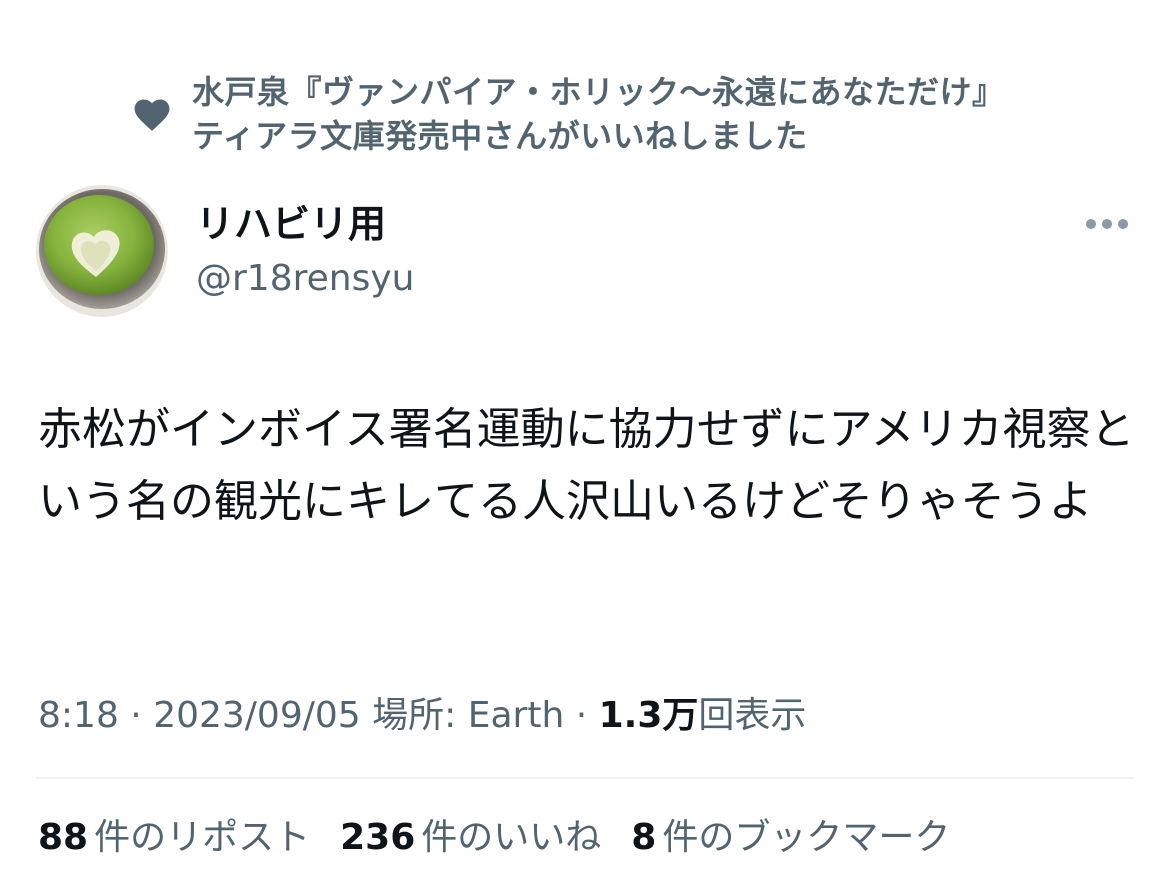 This screenshot has height=876, width=1170. What do you see at coordinates (598, 92) in the screenshot?
I see `social-context-line1: 水戸泉『ヴァンパイア・ホリック〜永遠にあなただけ』` at bounding box center [598, 92].